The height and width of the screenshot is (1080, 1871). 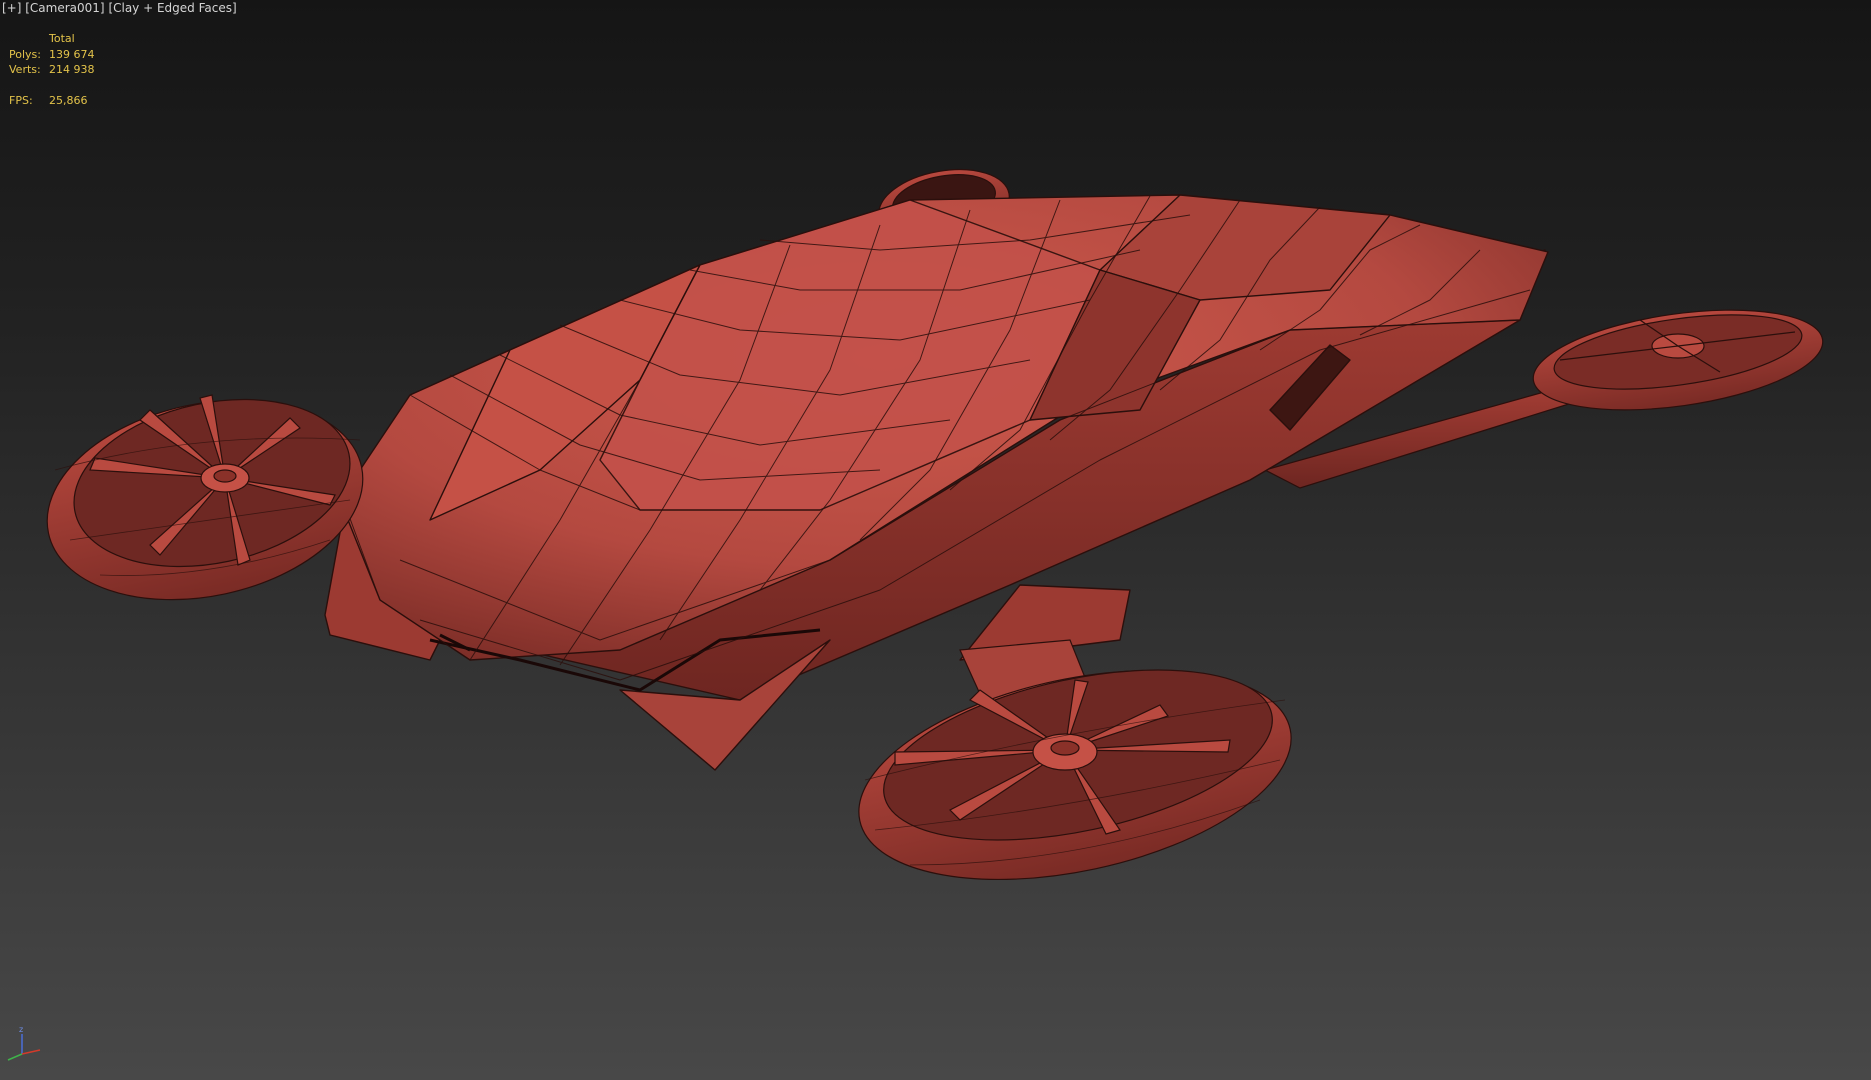 What do you see at coordinates (1075, 760) in the screenshot?
I see `rotor-front-right` at bounding box center [1075, 760].